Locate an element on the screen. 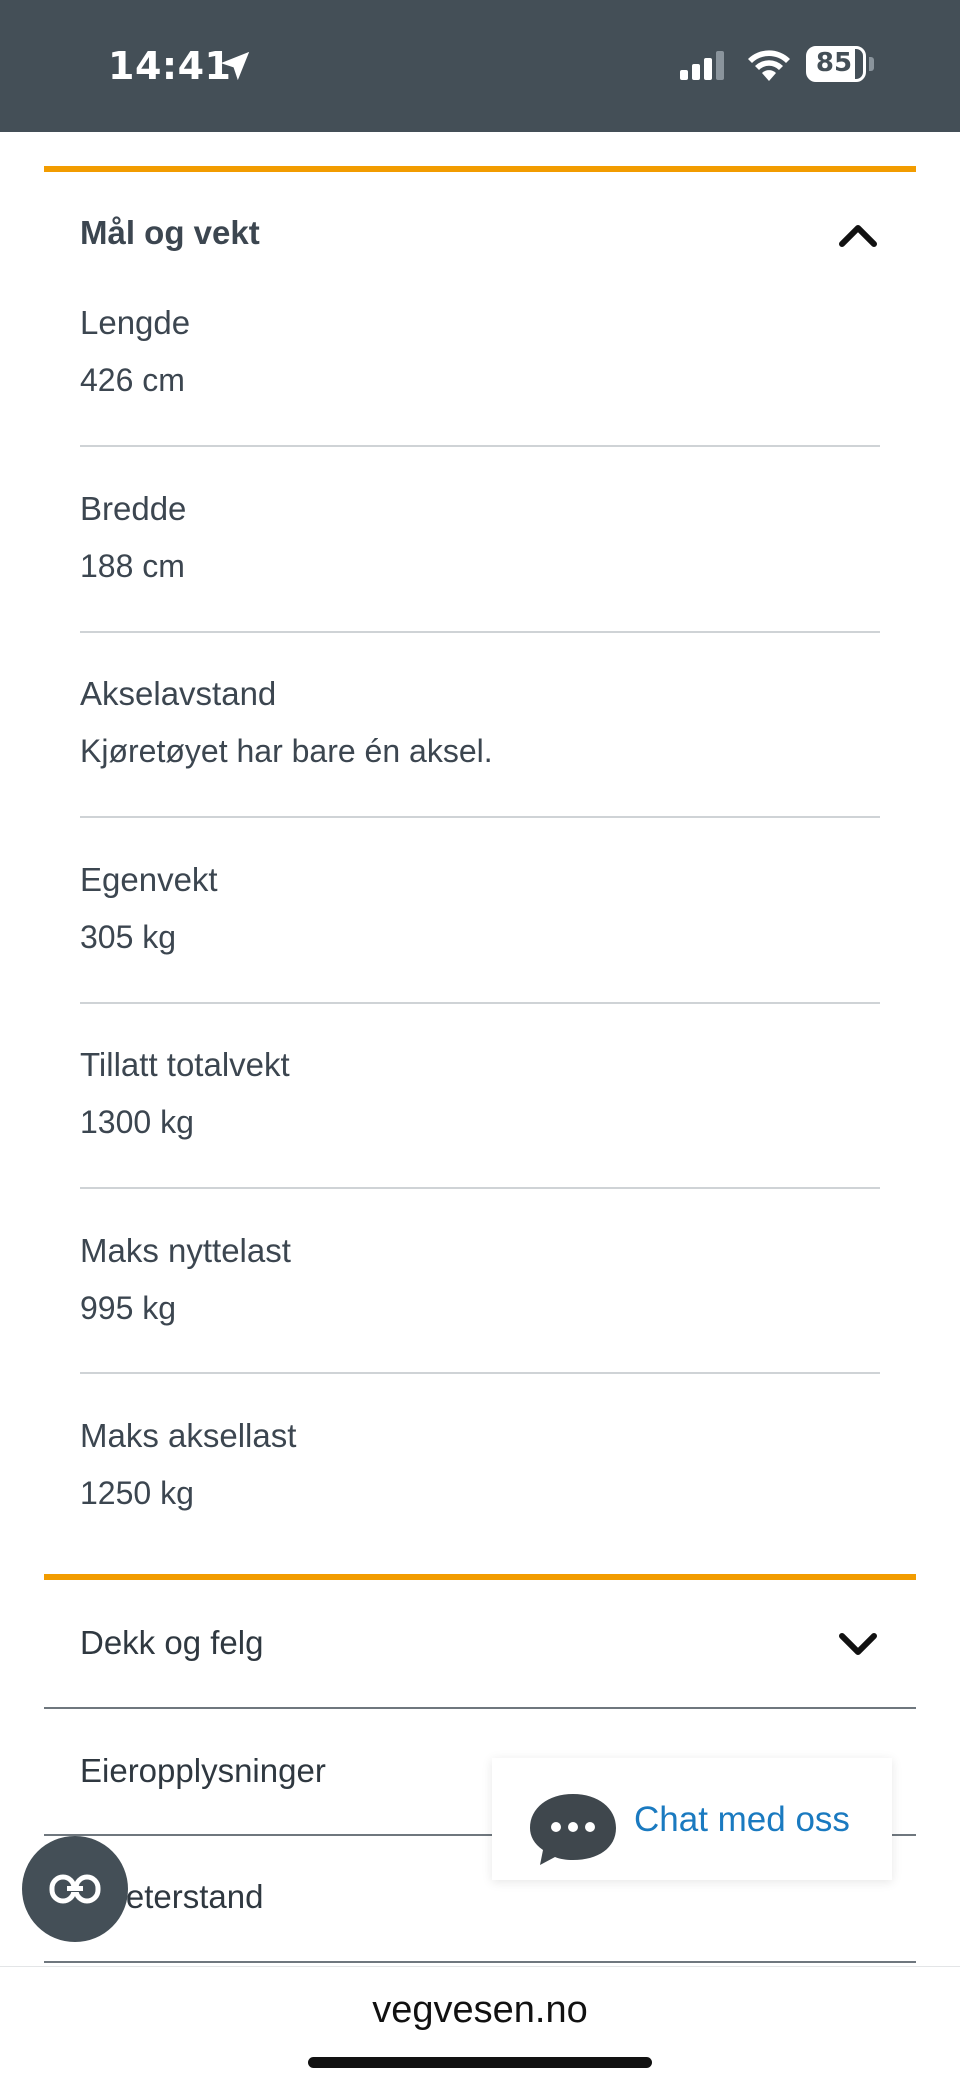  status-bar: 14:41 85 is located at coordinates (480, 66).